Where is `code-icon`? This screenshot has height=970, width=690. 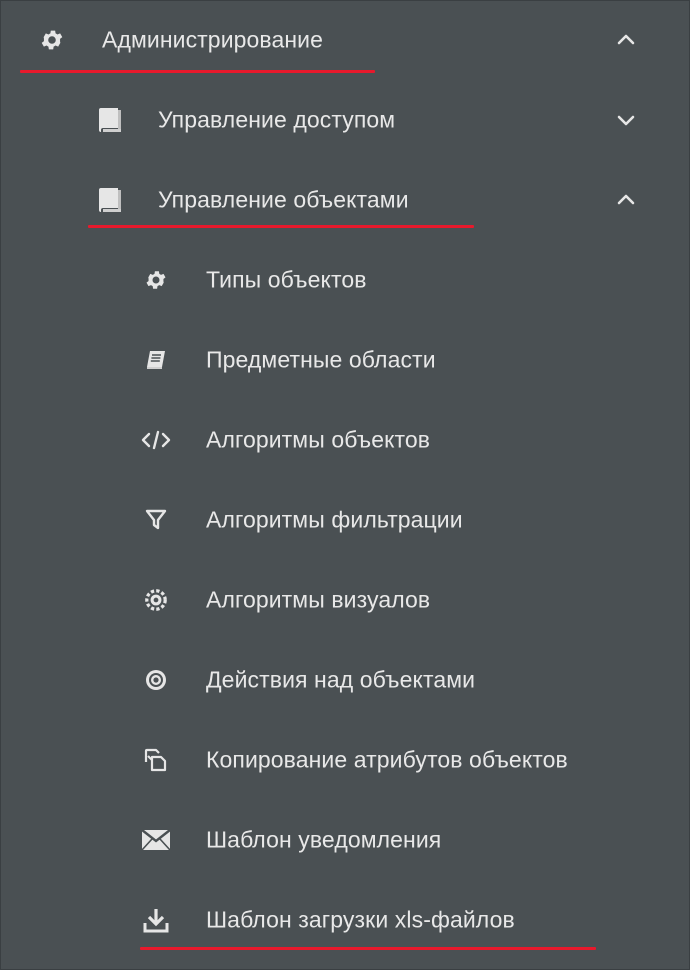
code-icon is located at coordinates (156, 440).